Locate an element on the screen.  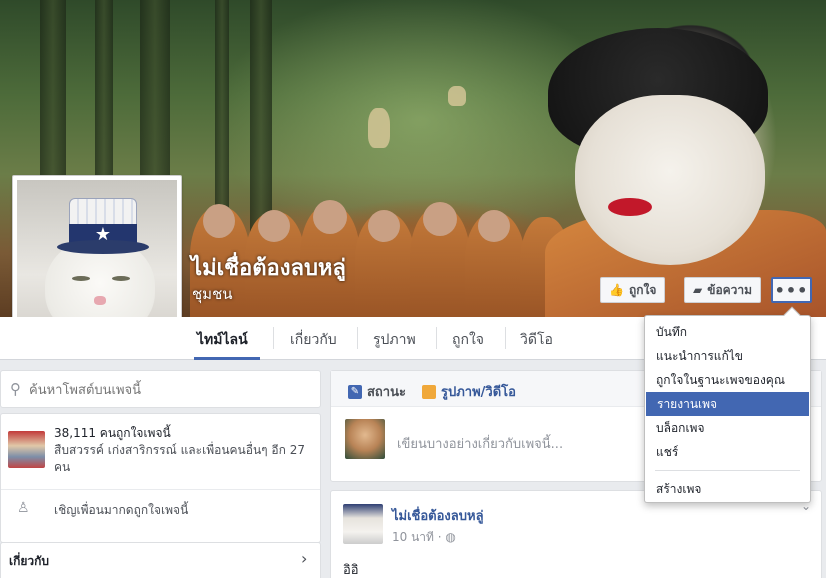
tab-timeline: ไทม์ไลน์ is located at coordinates (222, 340).